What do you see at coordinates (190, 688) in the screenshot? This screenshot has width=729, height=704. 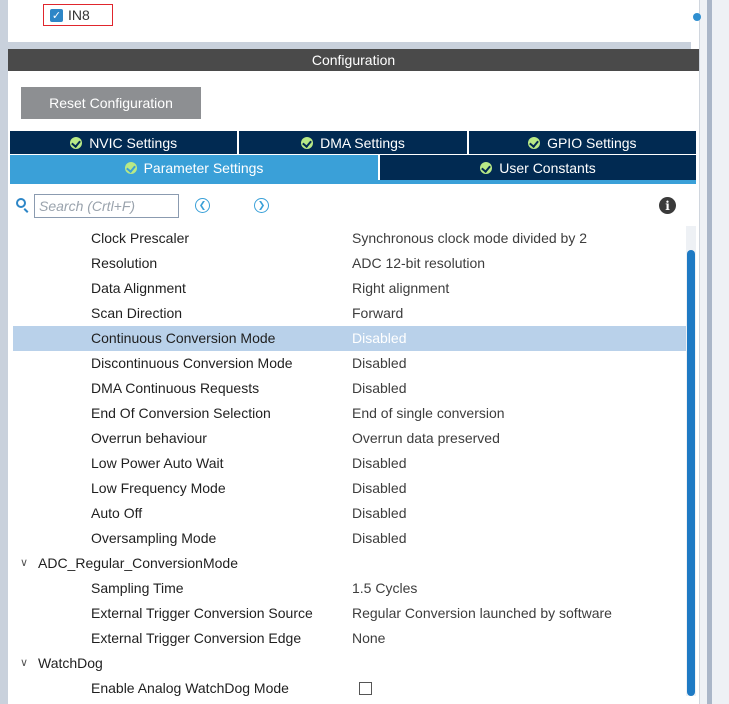 I see `param-name: Enable Analog WatchDog Mode` at bounding box center [190, 688].